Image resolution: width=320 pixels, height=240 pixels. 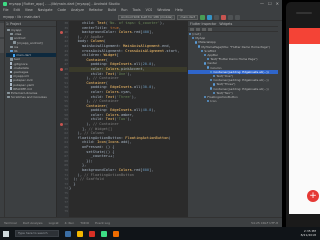 I want to click on menu-item-view: View, so click(x=29, y=10).